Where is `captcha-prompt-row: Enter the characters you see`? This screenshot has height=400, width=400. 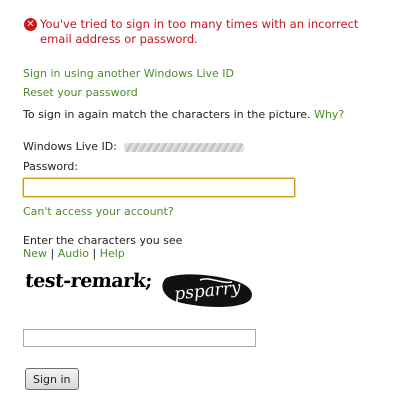 captcha-prompt-row: Enter the characters you see is located at coordinates (102, 241).